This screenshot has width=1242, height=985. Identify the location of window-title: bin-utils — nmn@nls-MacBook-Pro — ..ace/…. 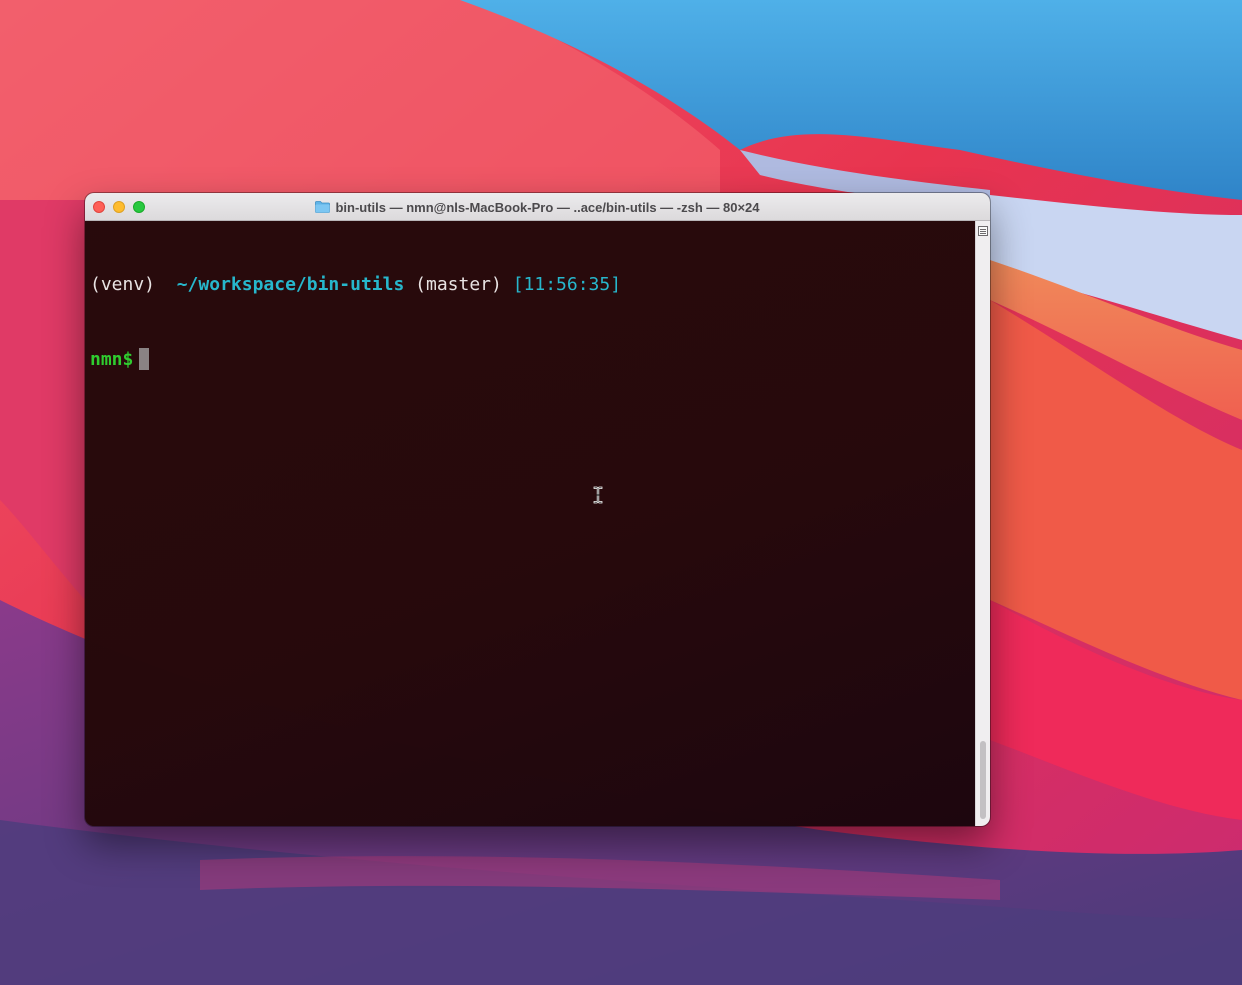
(537, 207).